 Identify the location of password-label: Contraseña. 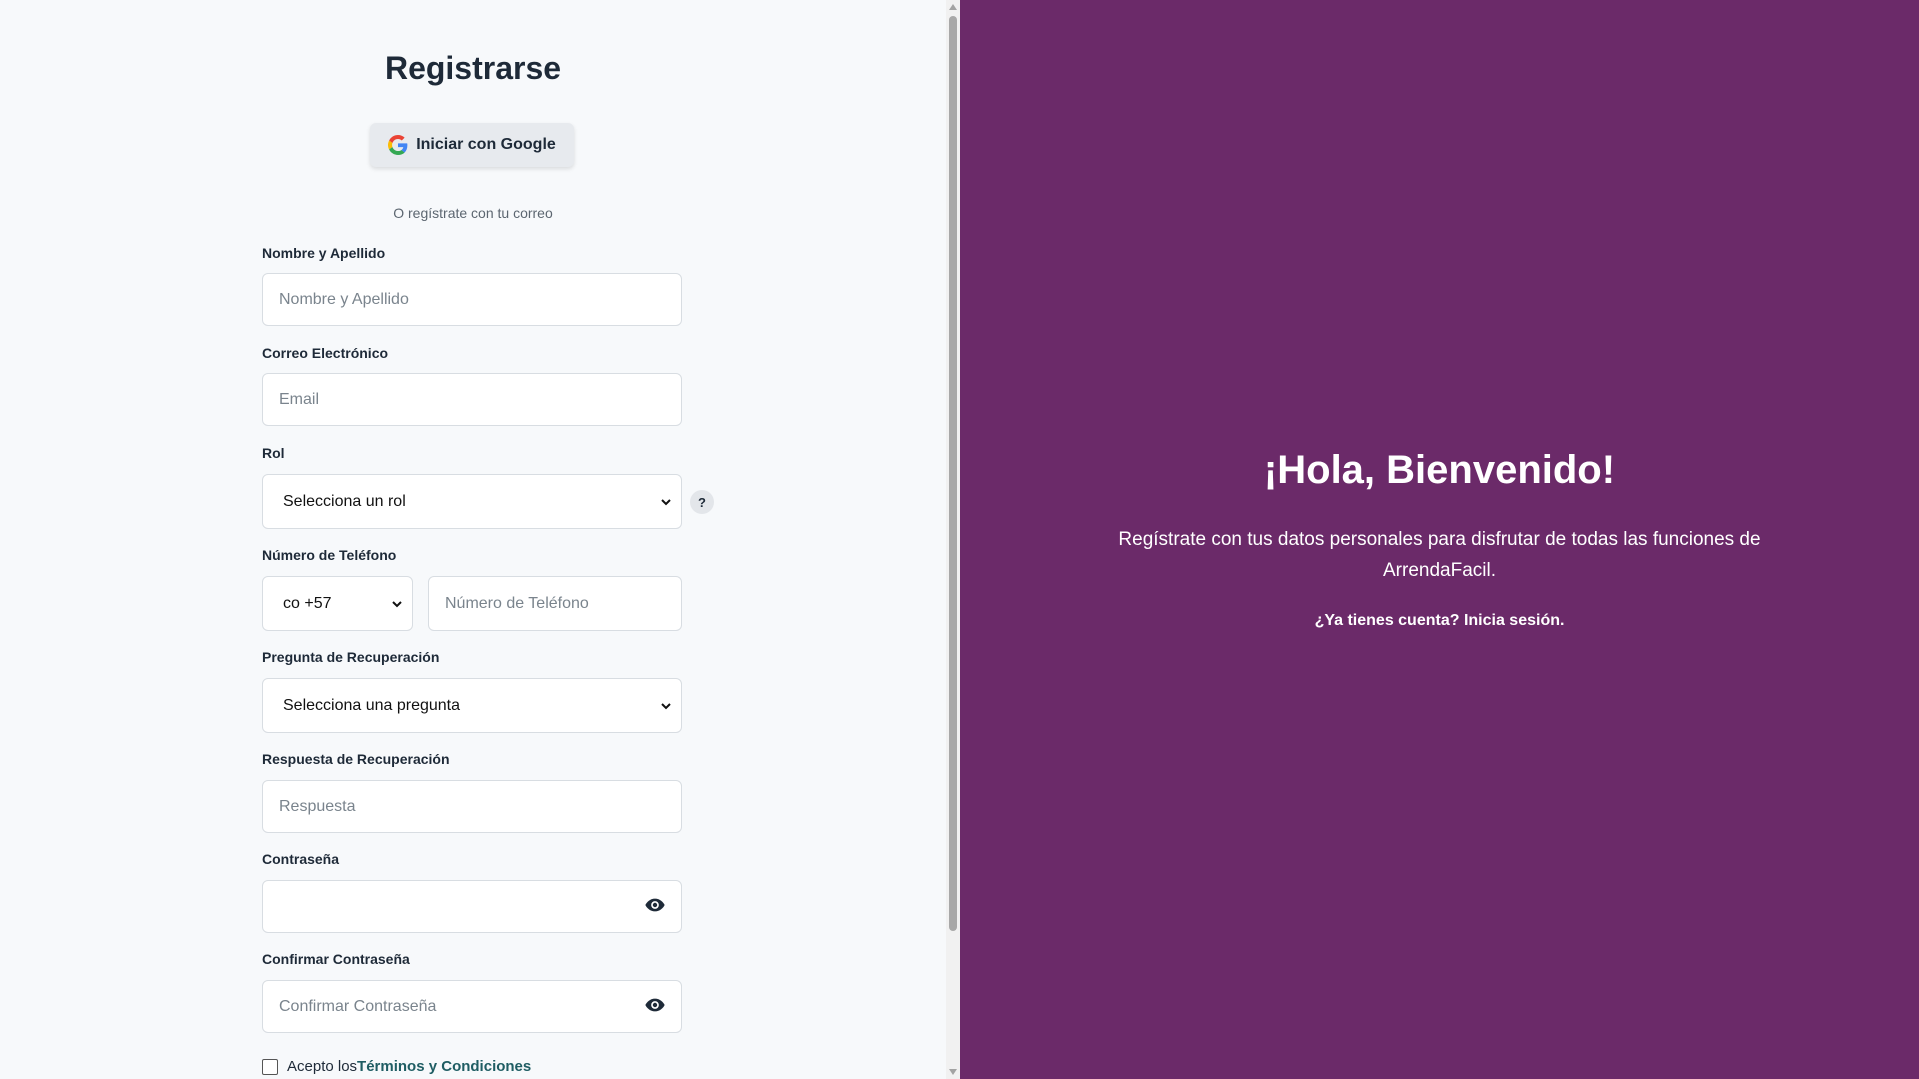
(301, 859).